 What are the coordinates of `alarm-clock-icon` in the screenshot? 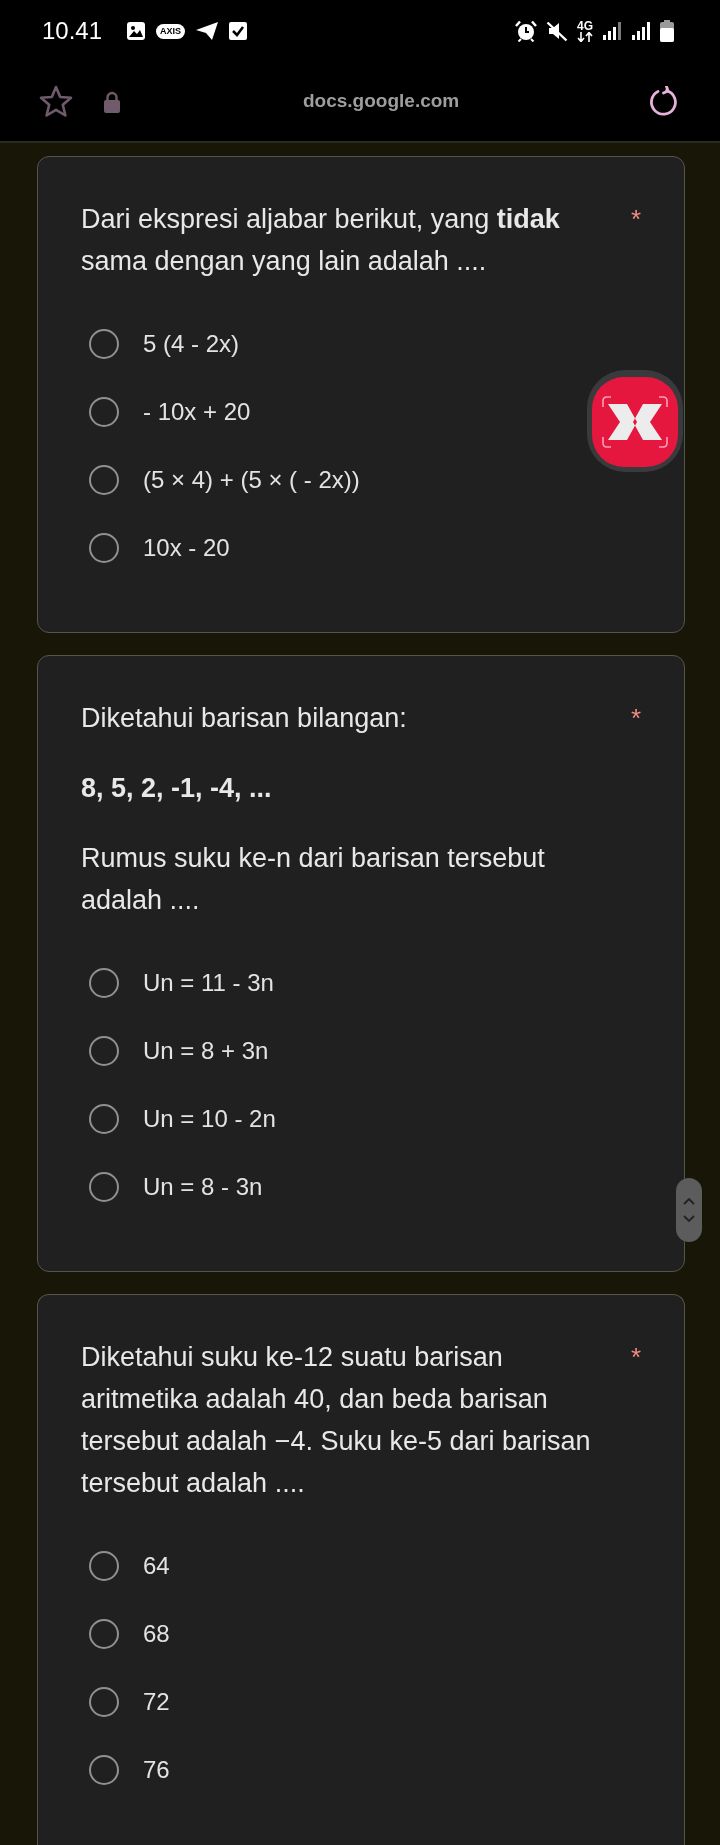 It's located at (526, 31).